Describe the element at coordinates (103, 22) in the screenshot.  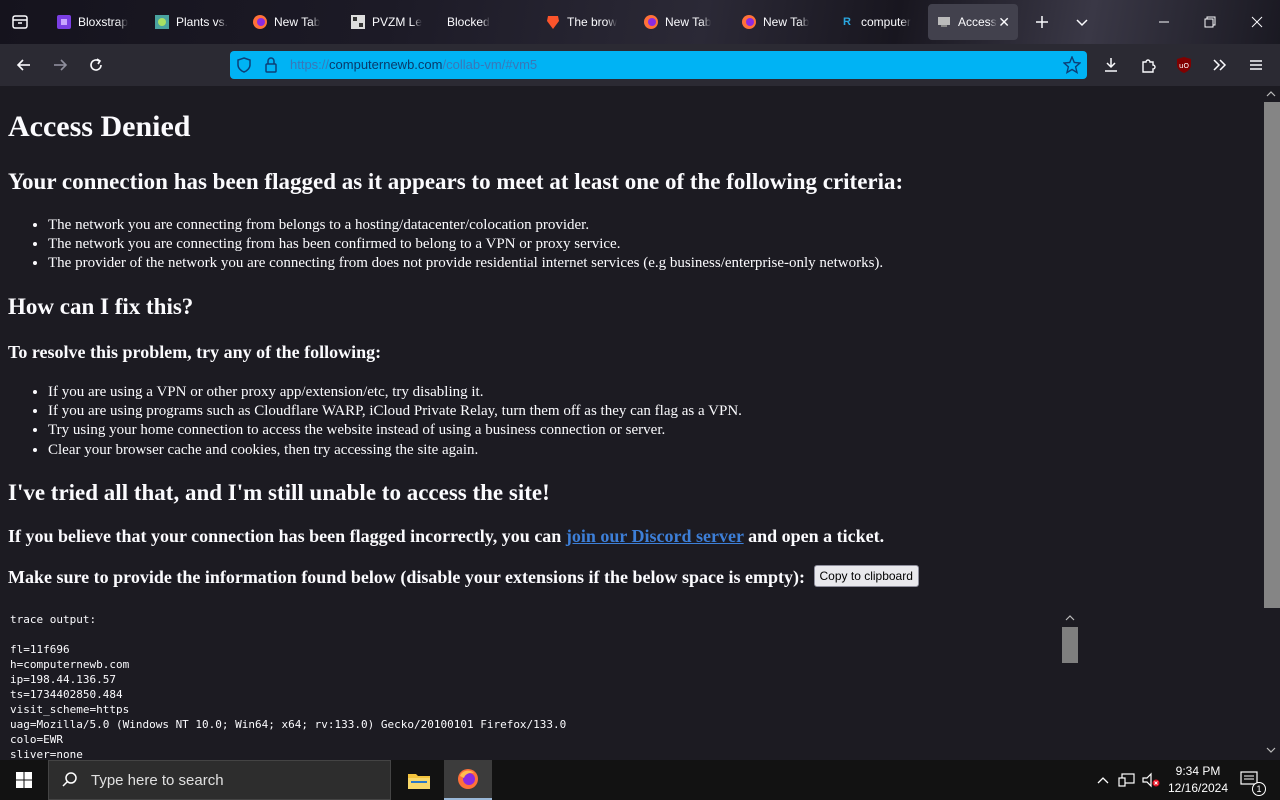
I see `tab-label: Bloxstrap` at that location.